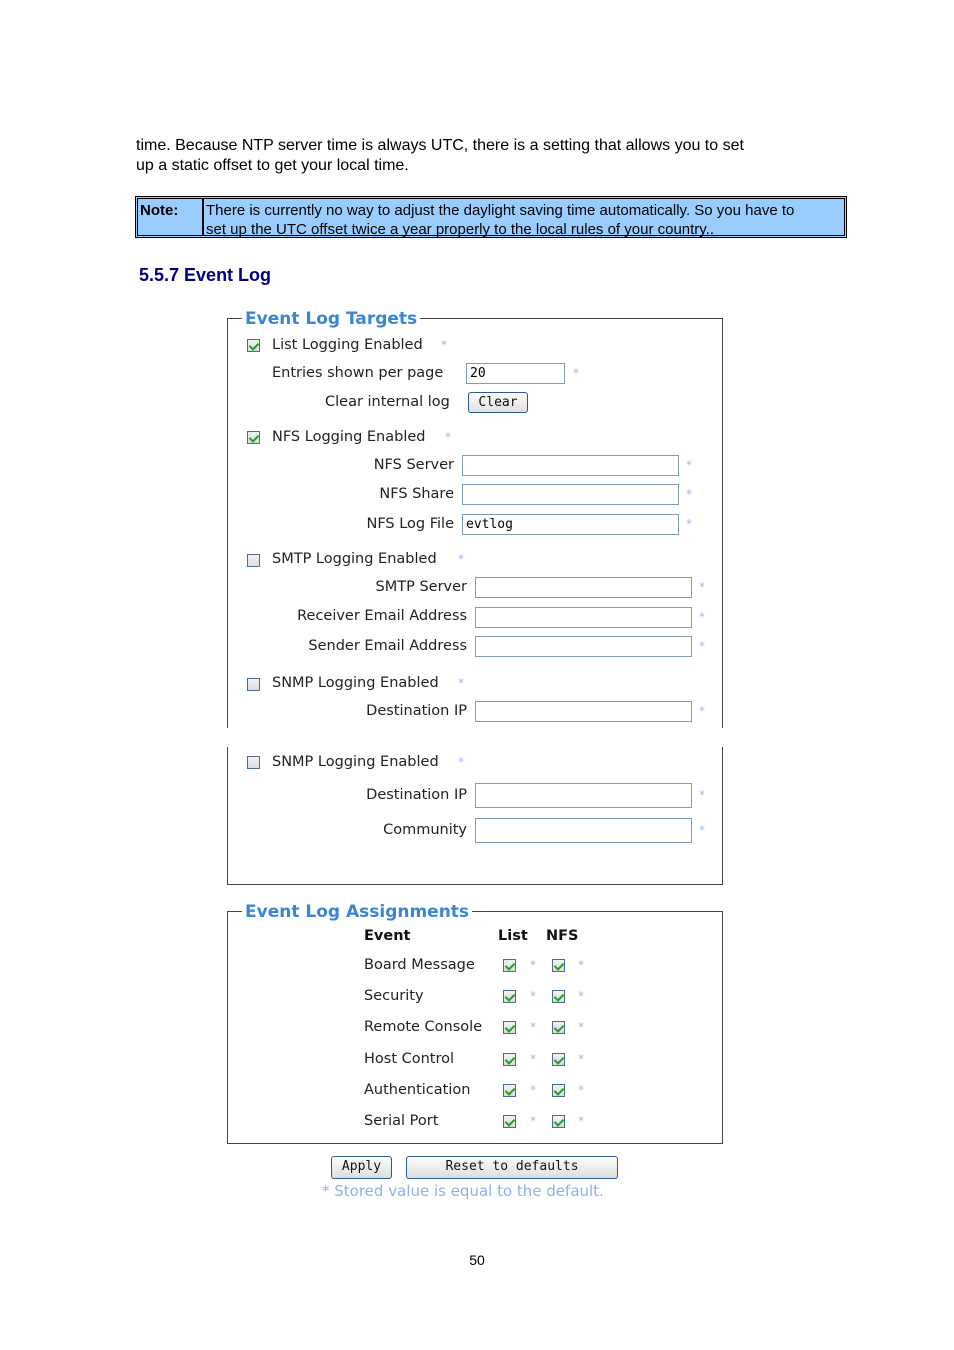 The image size is (954, 1350). What do you see at coordinates (498, 402) in the screenshot?
I see `clear-log-button: Clear` at bounding box center [498, 402].